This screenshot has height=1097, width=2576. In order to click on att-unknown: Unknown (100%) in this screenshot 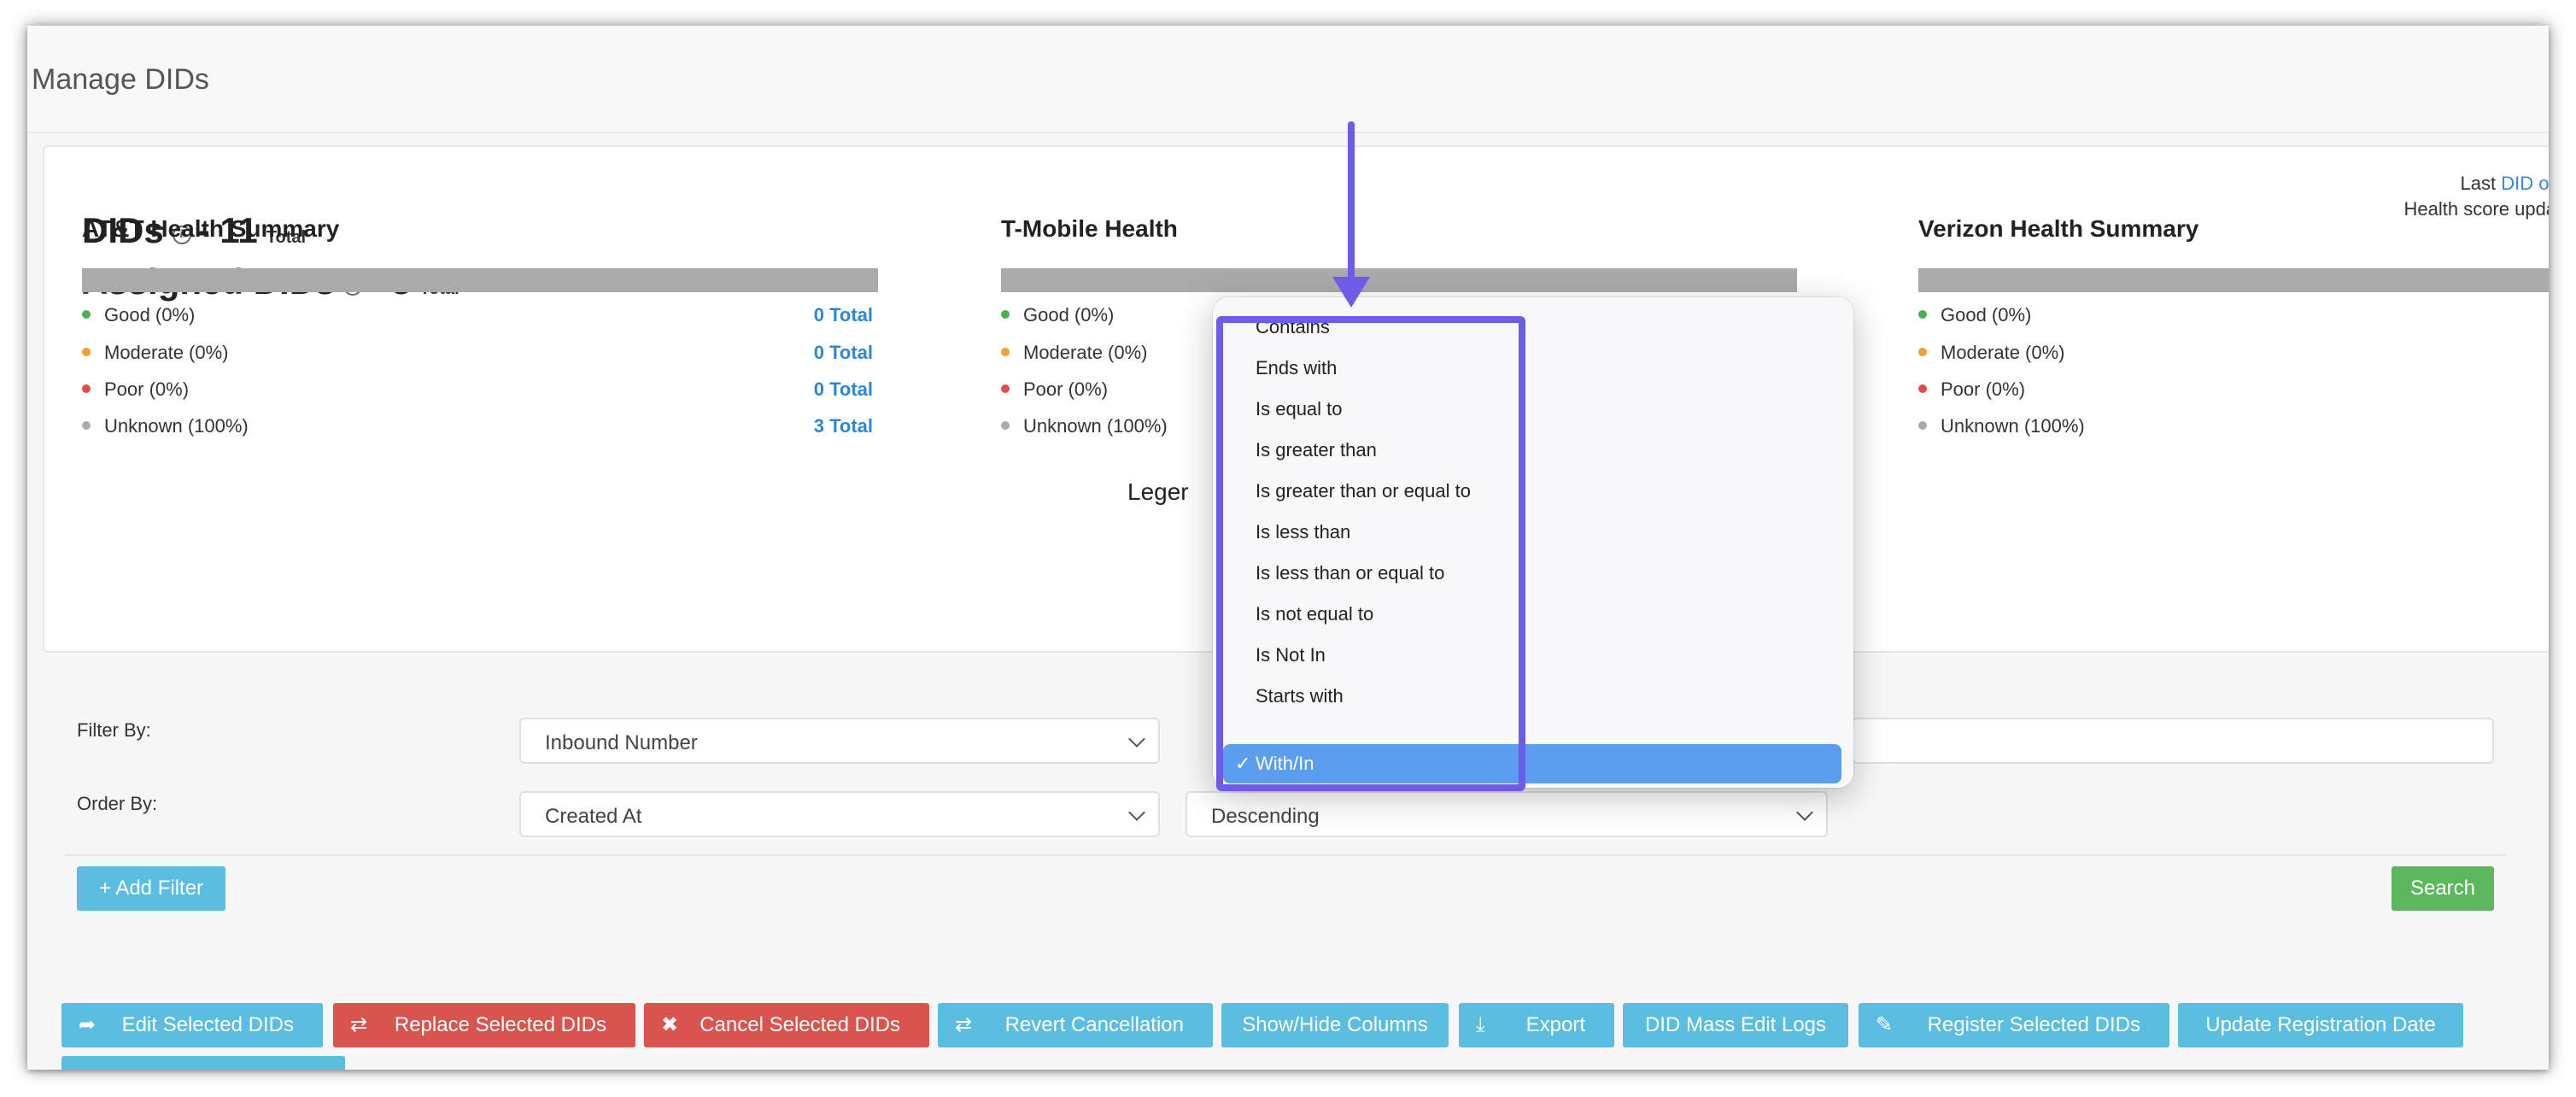, I will do `click(165, 426)`.